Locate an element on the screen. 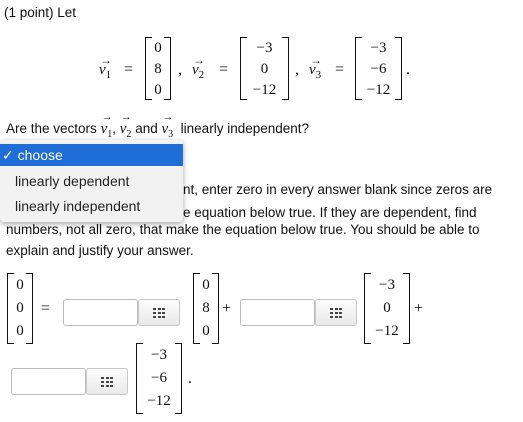 The image size is (523, 422). v3-matrix: −3 −6 −12 is located at coordinates (378, 68).